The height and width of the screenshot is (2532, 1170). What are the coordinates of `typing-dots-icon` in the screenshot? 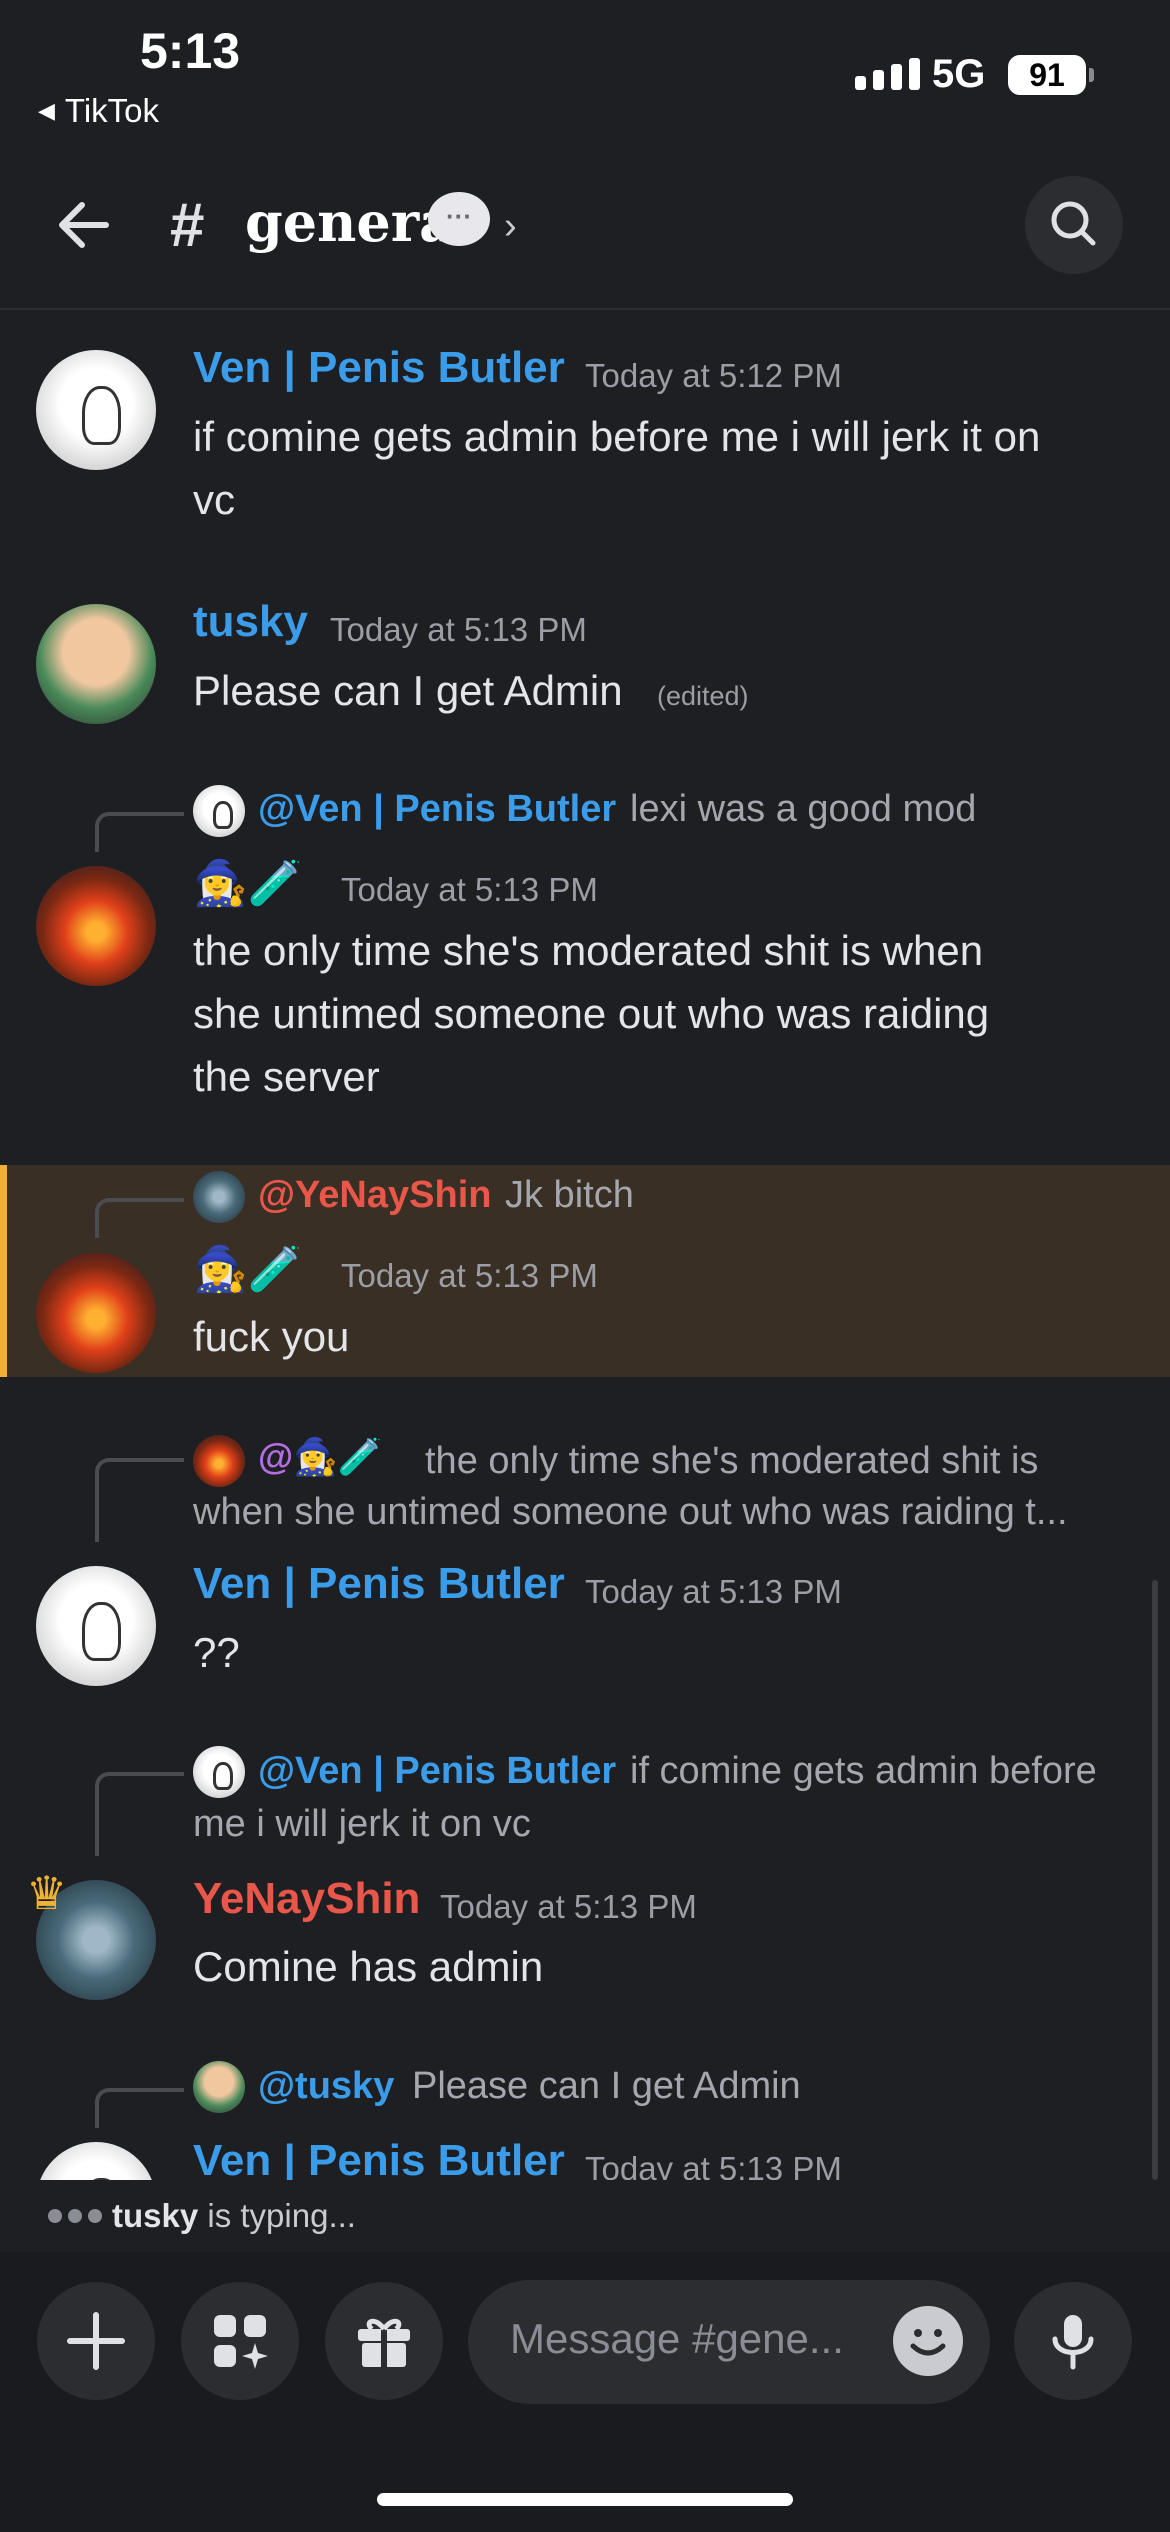 It's located at (75, 2216).